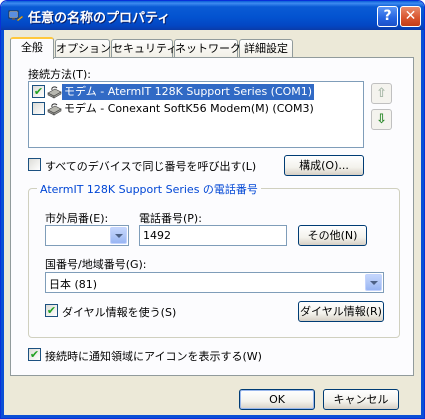  I want to click on device-label: モデム - Conexant SoftK56 Modem(M) (COM3), so click(189, 108).